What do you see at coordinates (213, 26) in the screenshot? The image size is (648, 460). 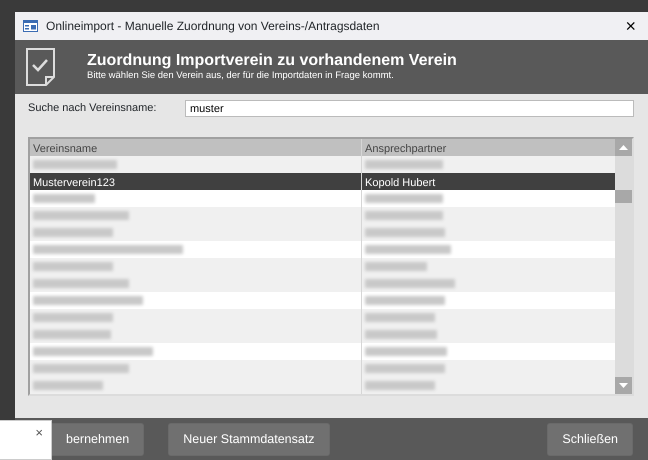 I see `window-title: Onlineimport - Manuelle Zuordnung von Vereins-/Antragsdaten` at bounding box center [213, 26].